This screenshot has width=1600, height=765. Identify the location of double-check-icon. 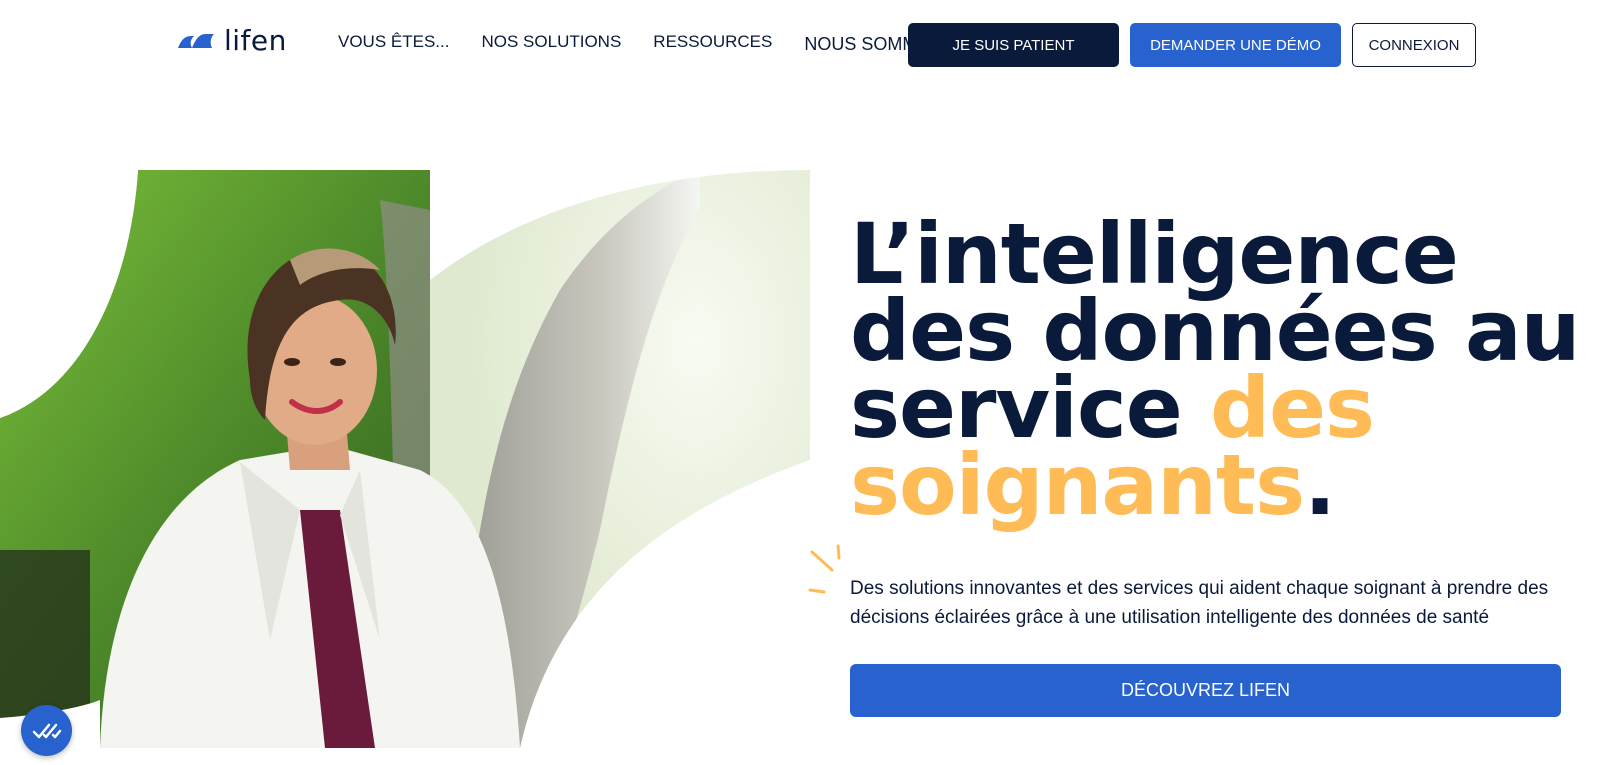
(46, 730).